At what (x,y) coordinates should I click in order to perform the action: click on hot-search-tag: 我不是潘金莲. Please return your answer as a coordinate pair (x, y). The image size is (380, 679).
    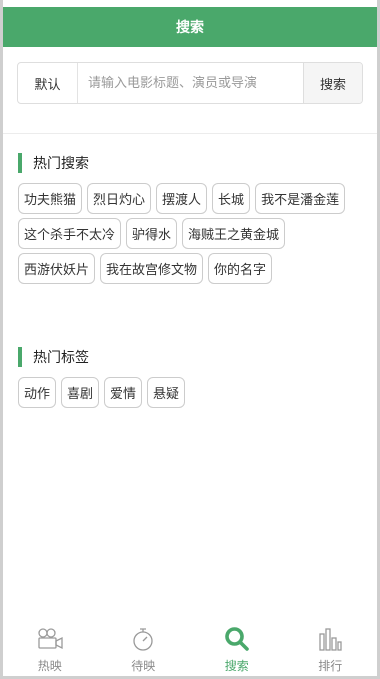
    Looking at the image, I should click on (300, 198).